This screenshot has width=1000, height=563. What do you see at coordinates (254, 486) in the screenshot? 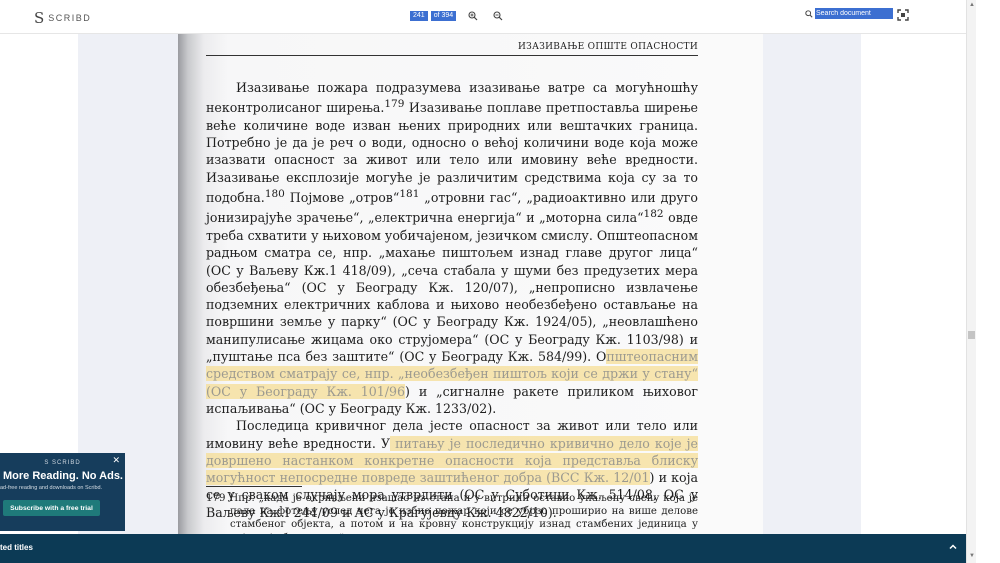
I see `footnote-divider` at bounding box center [254, 486].